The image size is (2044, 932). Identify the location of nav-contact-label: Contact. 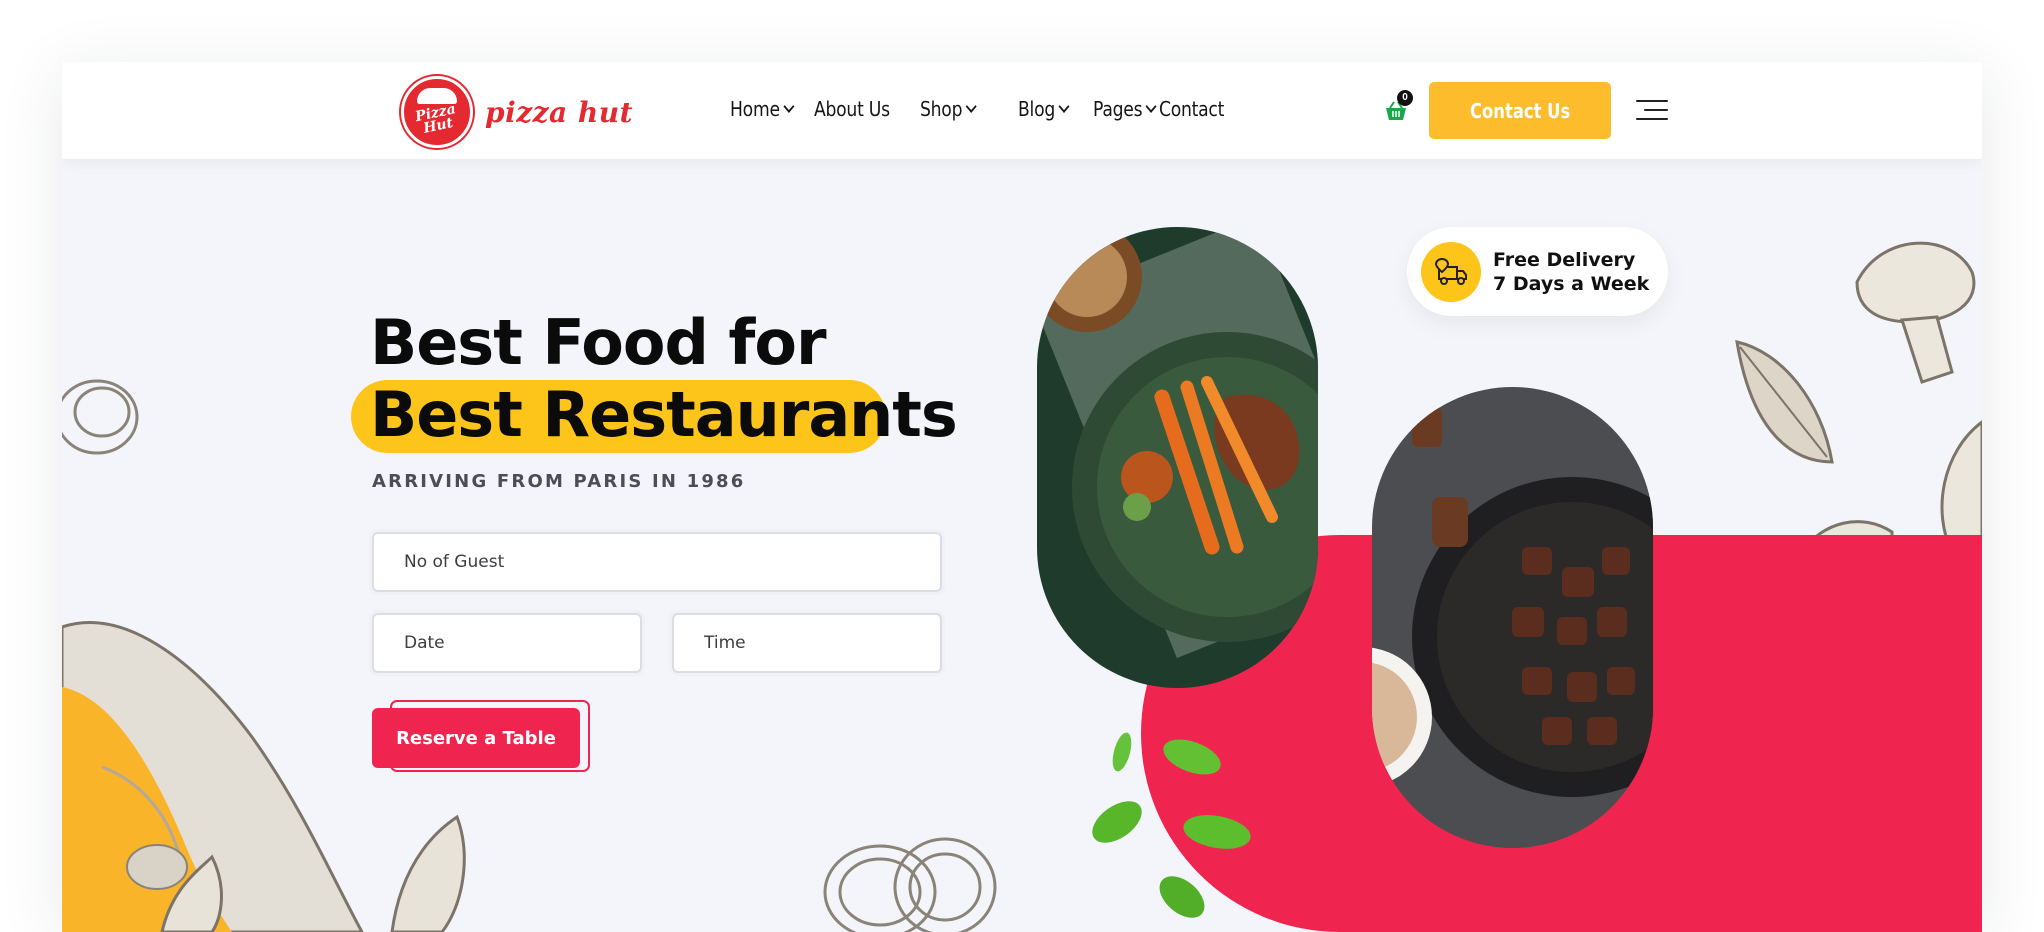
(1192, 109).